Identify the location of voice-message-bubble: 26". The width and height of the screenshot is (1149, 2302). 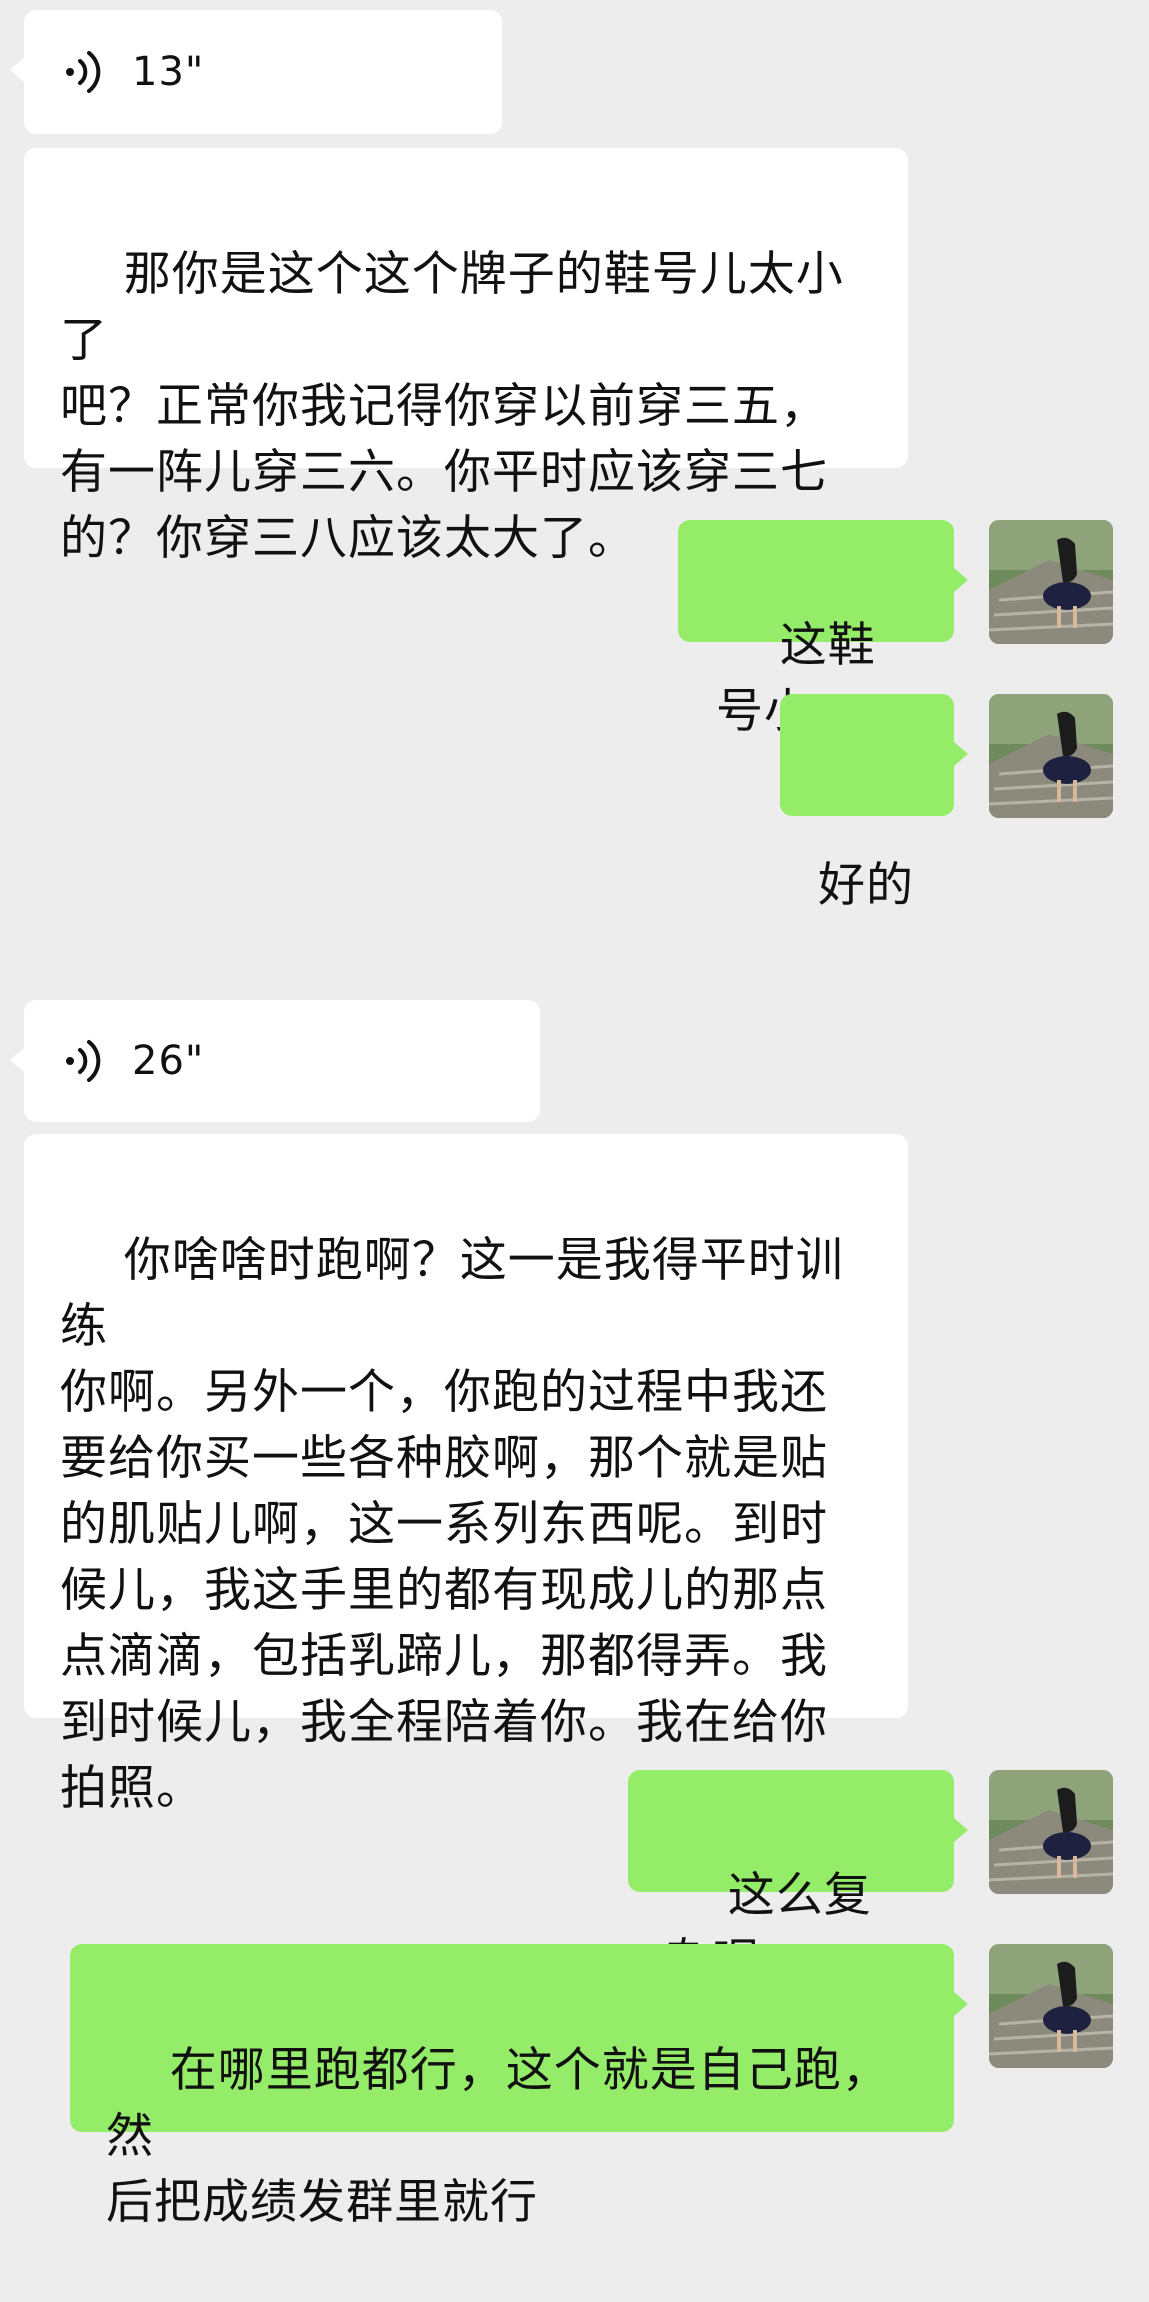
(275, 1061).